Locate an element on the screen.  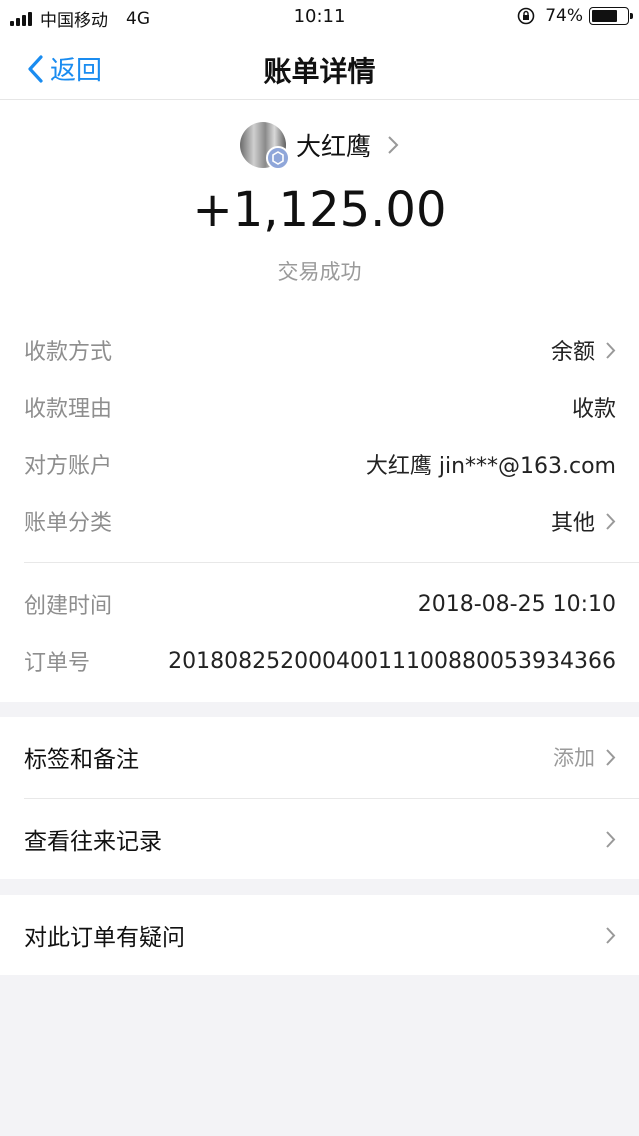
detail-row-order-number: 订单号 20180825200040011100880053934366 is located at coordinates (320, 661).